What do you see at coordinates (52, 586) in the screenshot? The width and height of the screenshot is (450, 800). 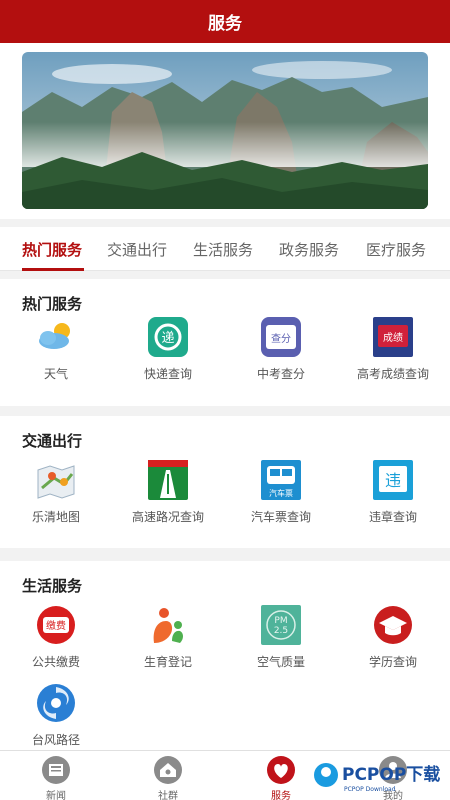 I see `section-title: 生活服务` at bounding box center [52, 586].